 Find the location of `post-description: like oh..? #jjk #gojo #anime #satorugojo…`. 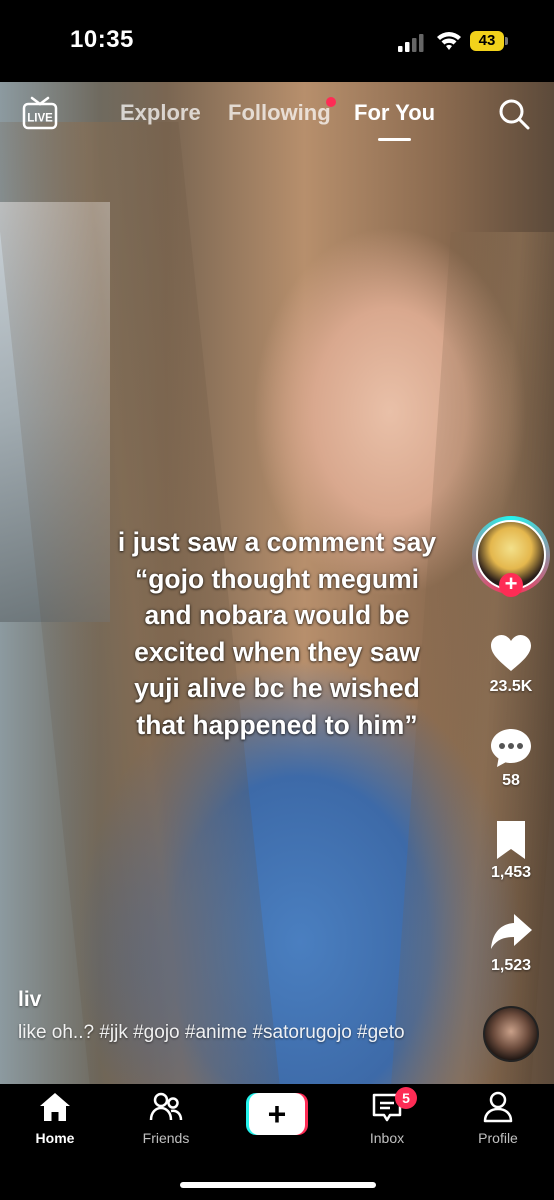

post-description: like oh..? #jjk #gojo #anime #satorugojo… is located at coordinates (238, 1032).